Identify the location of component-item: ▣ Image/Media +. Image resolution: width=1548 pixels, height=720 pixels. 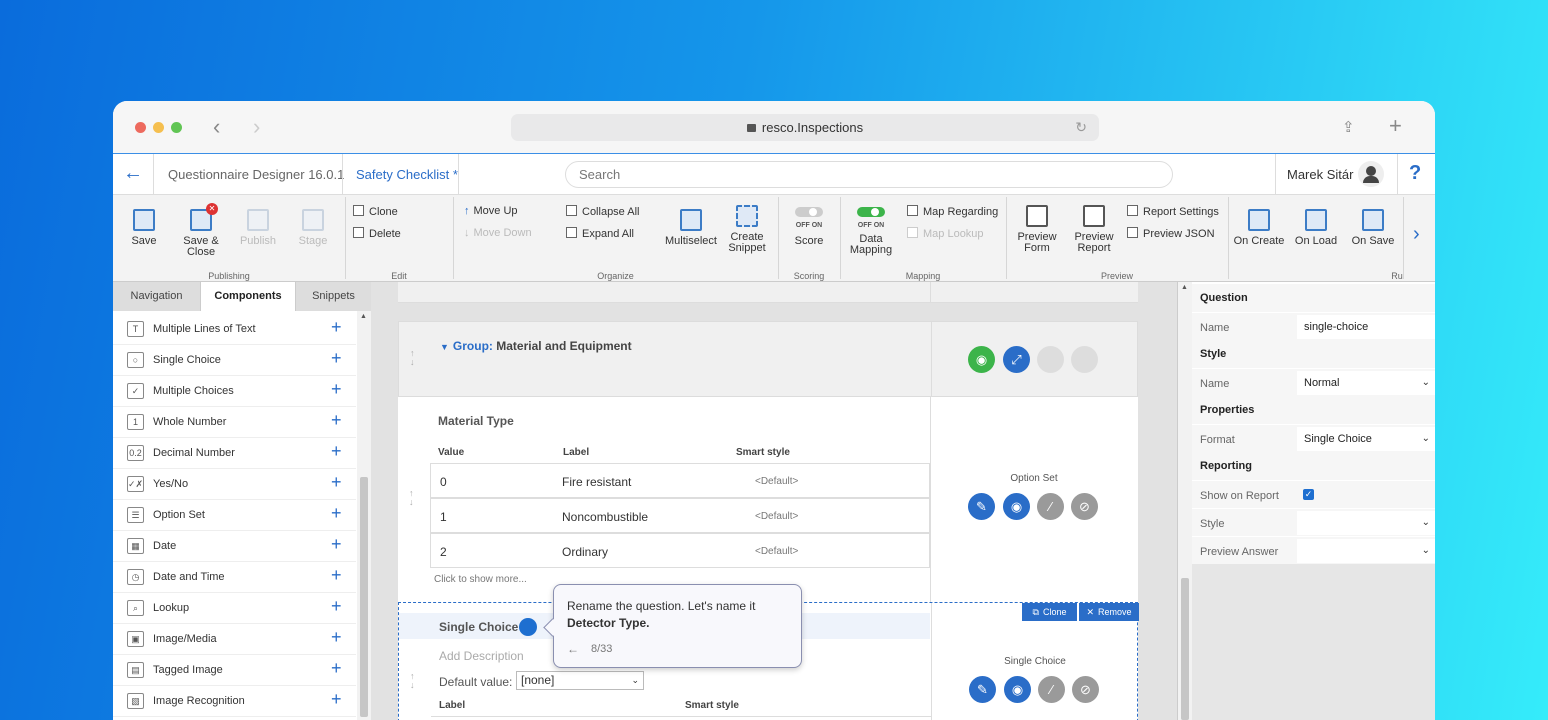
(234, 639).